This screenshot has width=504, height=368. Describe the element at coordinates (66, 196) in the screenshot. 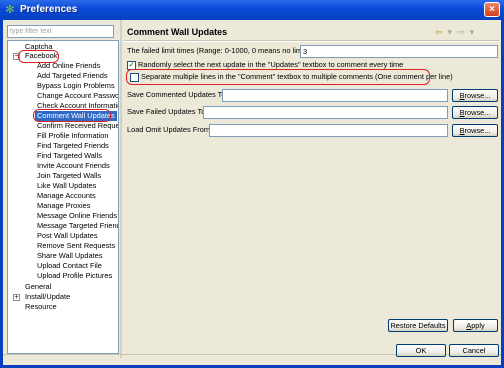

I see `tree-item-manage-accounts: Manage Accounts` at that location.